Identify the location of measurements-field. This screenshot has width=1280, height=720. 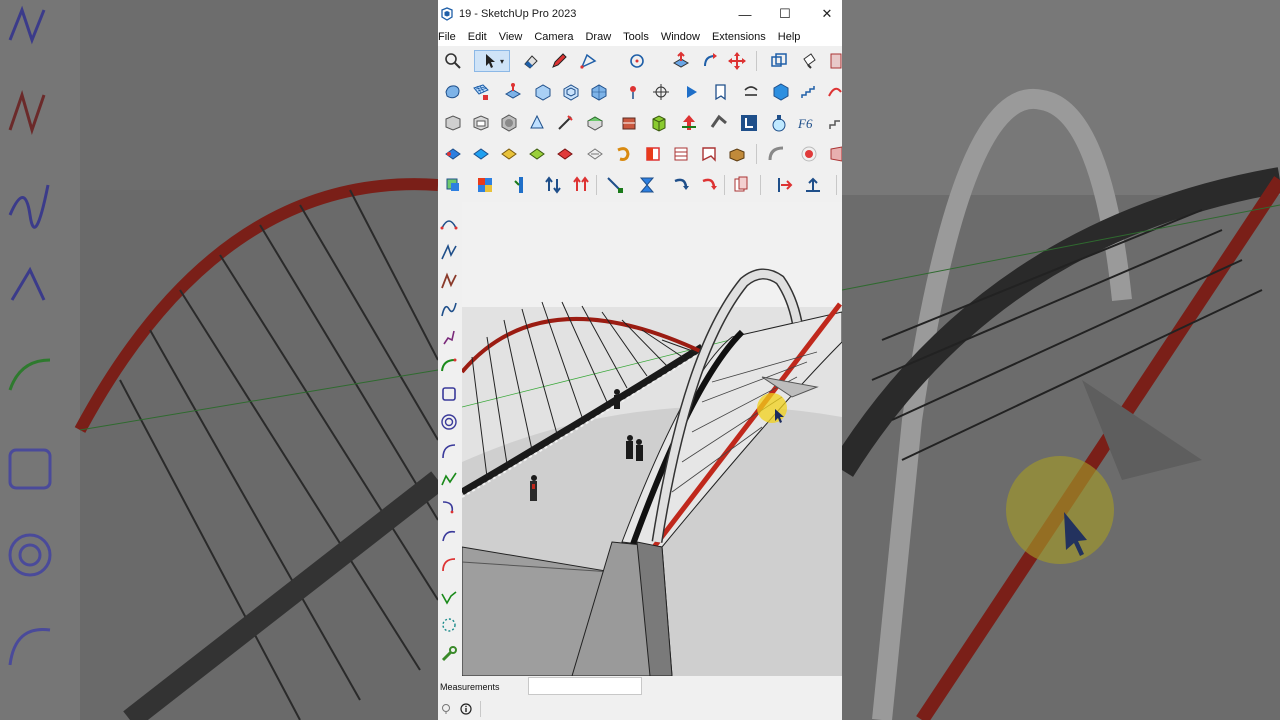
(585, 686).